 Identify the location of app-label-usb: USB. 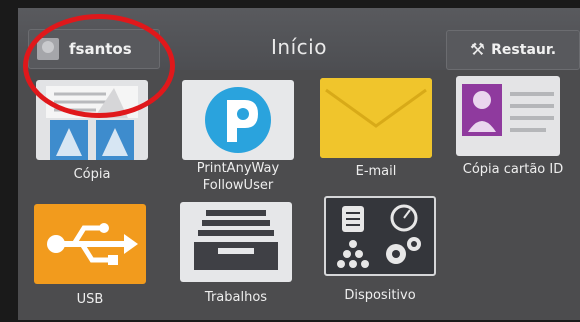
(90, 299).